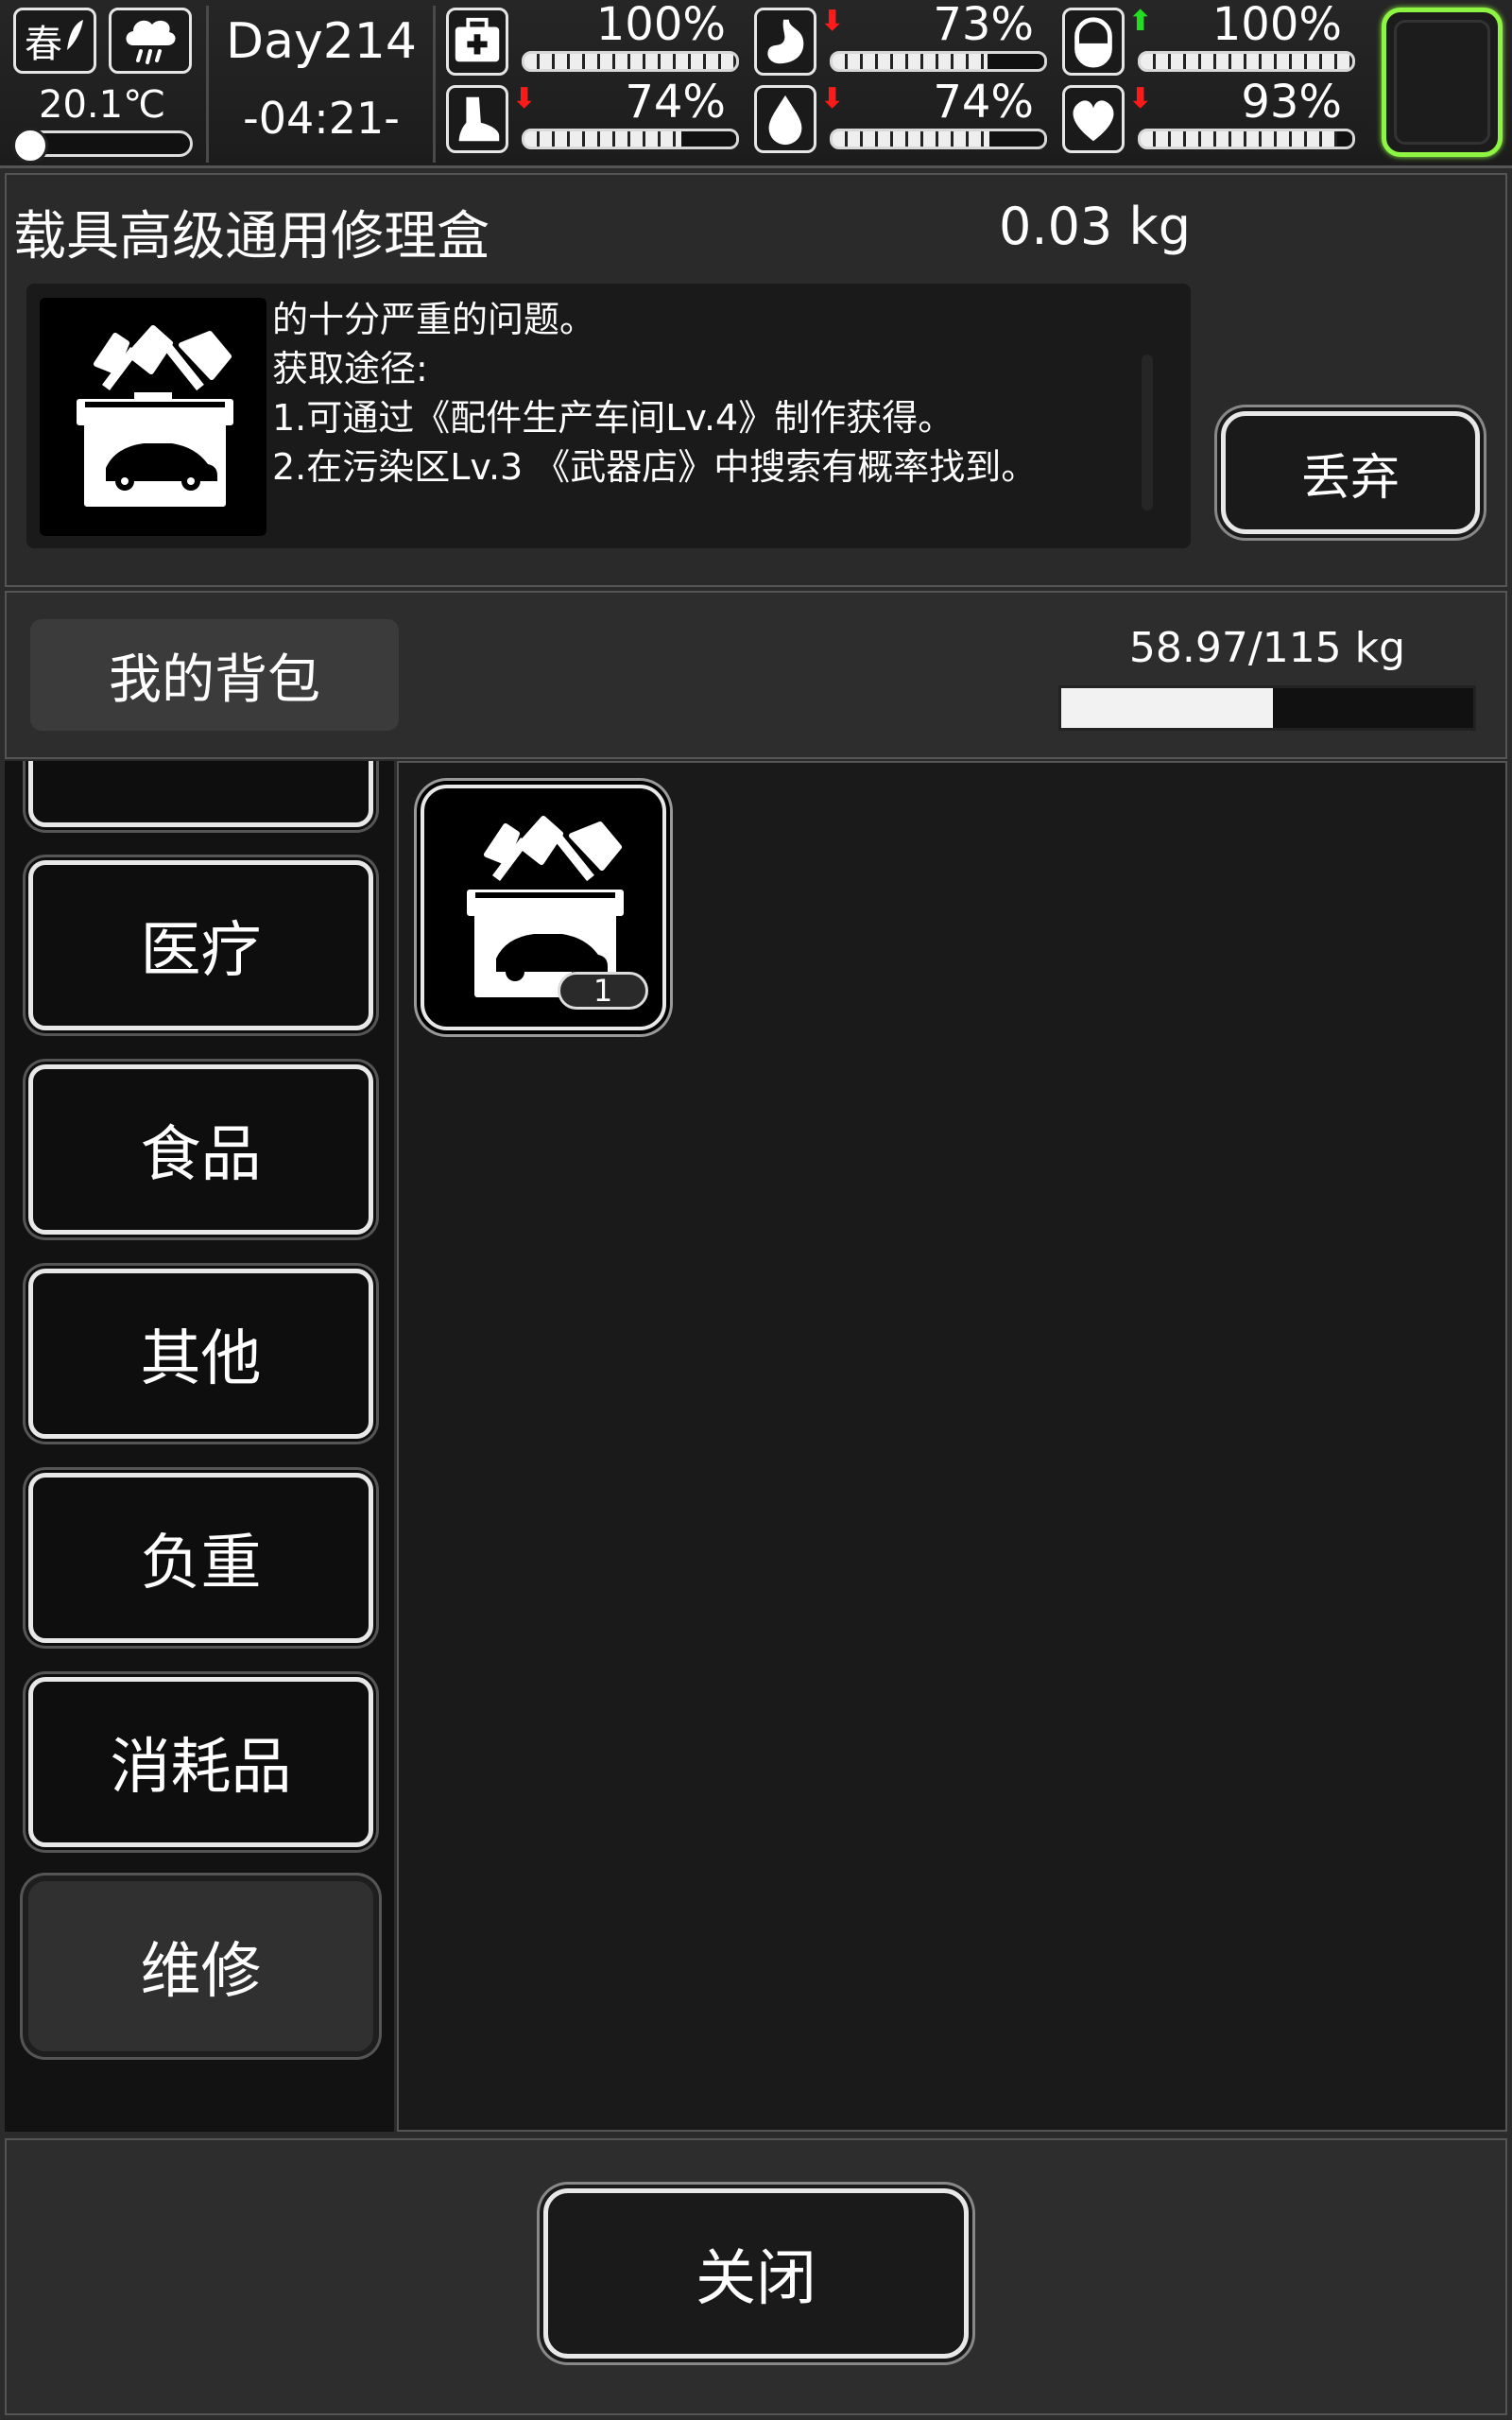  What do you see at coordinates (321, 119) in the screenshot?
I see `clock: -04:21-` at bounding box center [321, 119].